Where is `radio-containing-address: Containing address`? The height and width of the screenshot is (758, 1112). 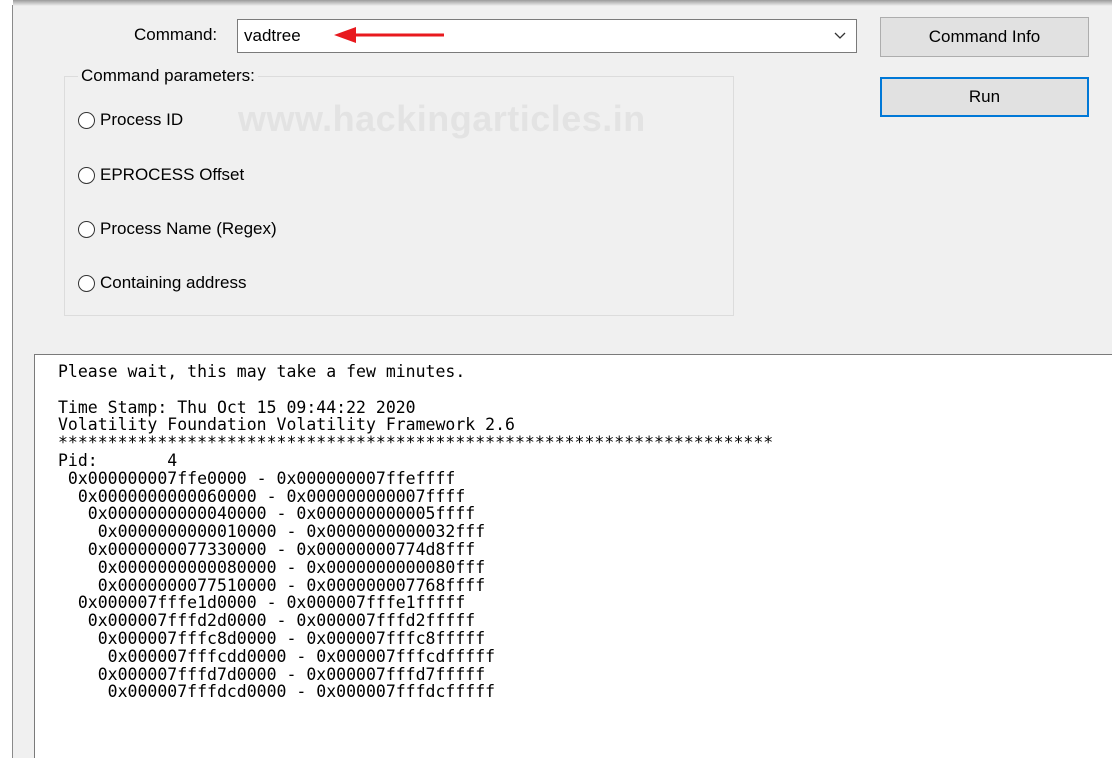
radio-containing-address: Containing address is located at coordinates (162, 283).